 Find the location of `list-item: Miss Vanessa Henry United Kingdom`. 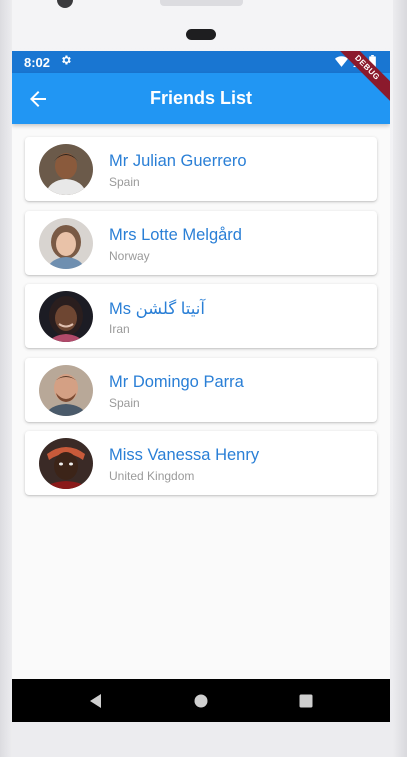

list-item: Miss Vanessa Henry United Kingdom is located at coordinates (201, 463).